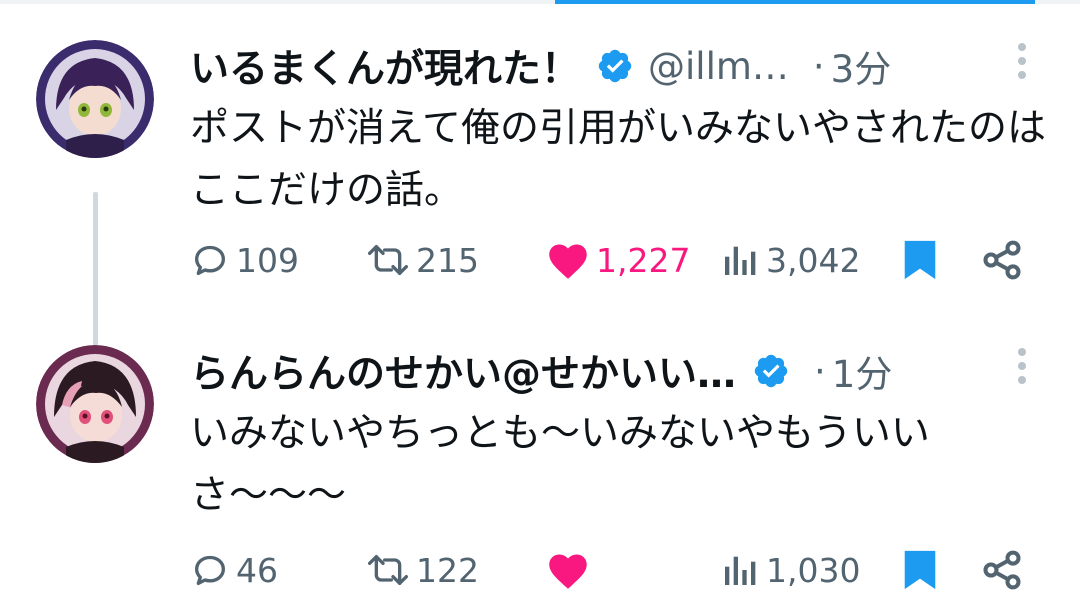 This screenshot has height=595, width=1080. What do you see at coordinates (447, 260) in the screenshot?
I see `retweet-count: 215` at bounding box center [447, 260].